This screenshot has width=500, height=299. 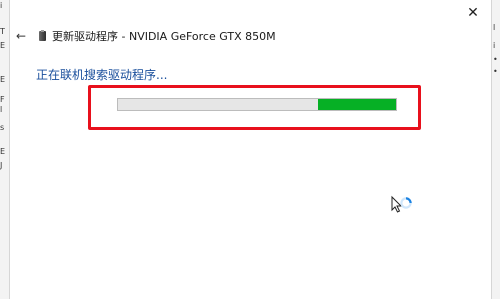 What do you see at coordinates (42, 36) in the screenshot?
I see `driver-device-icon` at bounding box center [42, 36].